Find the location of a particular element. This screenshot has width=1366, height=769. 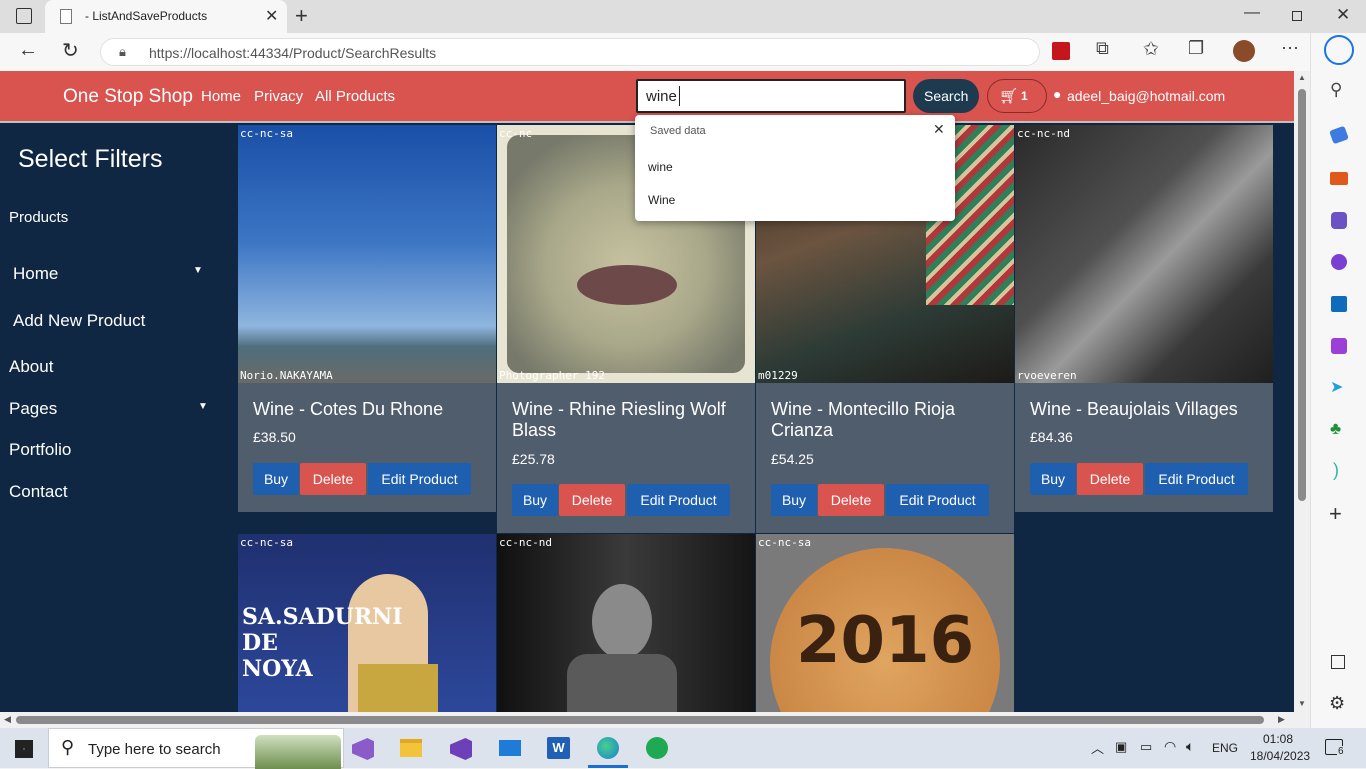

favorites-icon: ✩ is located at coordinates (1151, 49).